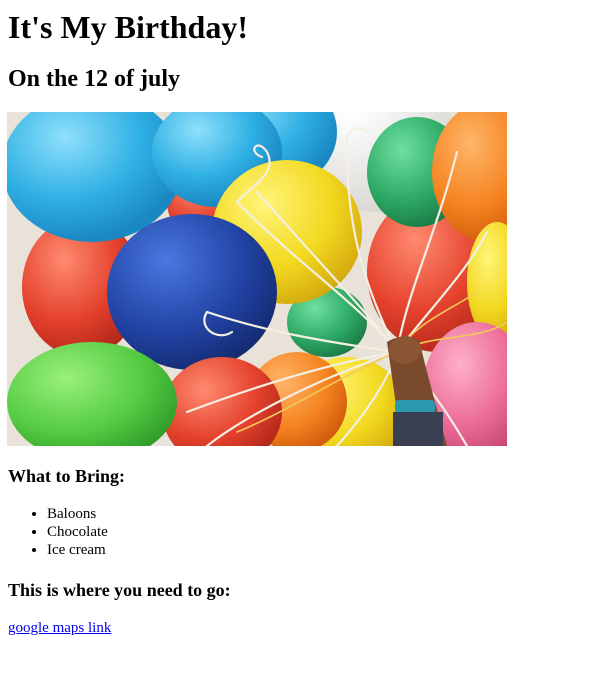 Image resolution: width=606 pixels, height=685 pixels. I want to click on page-title: It's My Birthday!, so click(128, 27).